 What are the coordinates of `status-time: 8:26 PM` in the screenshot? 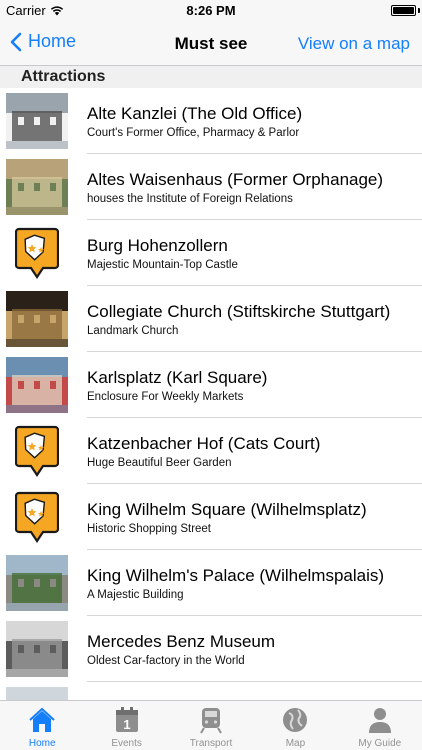 It's located at (211, 10).